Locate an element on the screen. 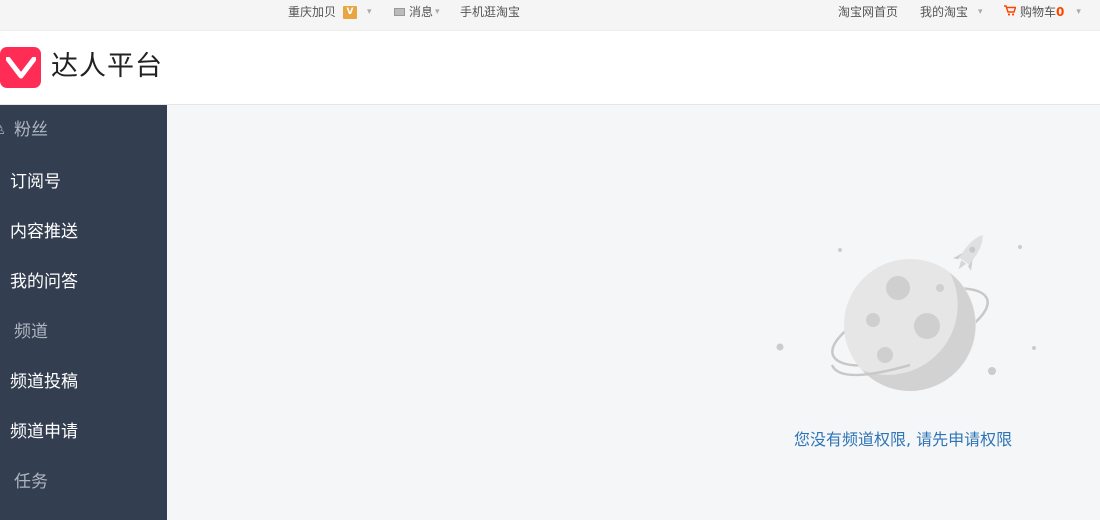 The width and height of the screenshot is (1100, 520). mobile-taobao-label: 手机逛淘宝 is located at coordinates (490, 12).